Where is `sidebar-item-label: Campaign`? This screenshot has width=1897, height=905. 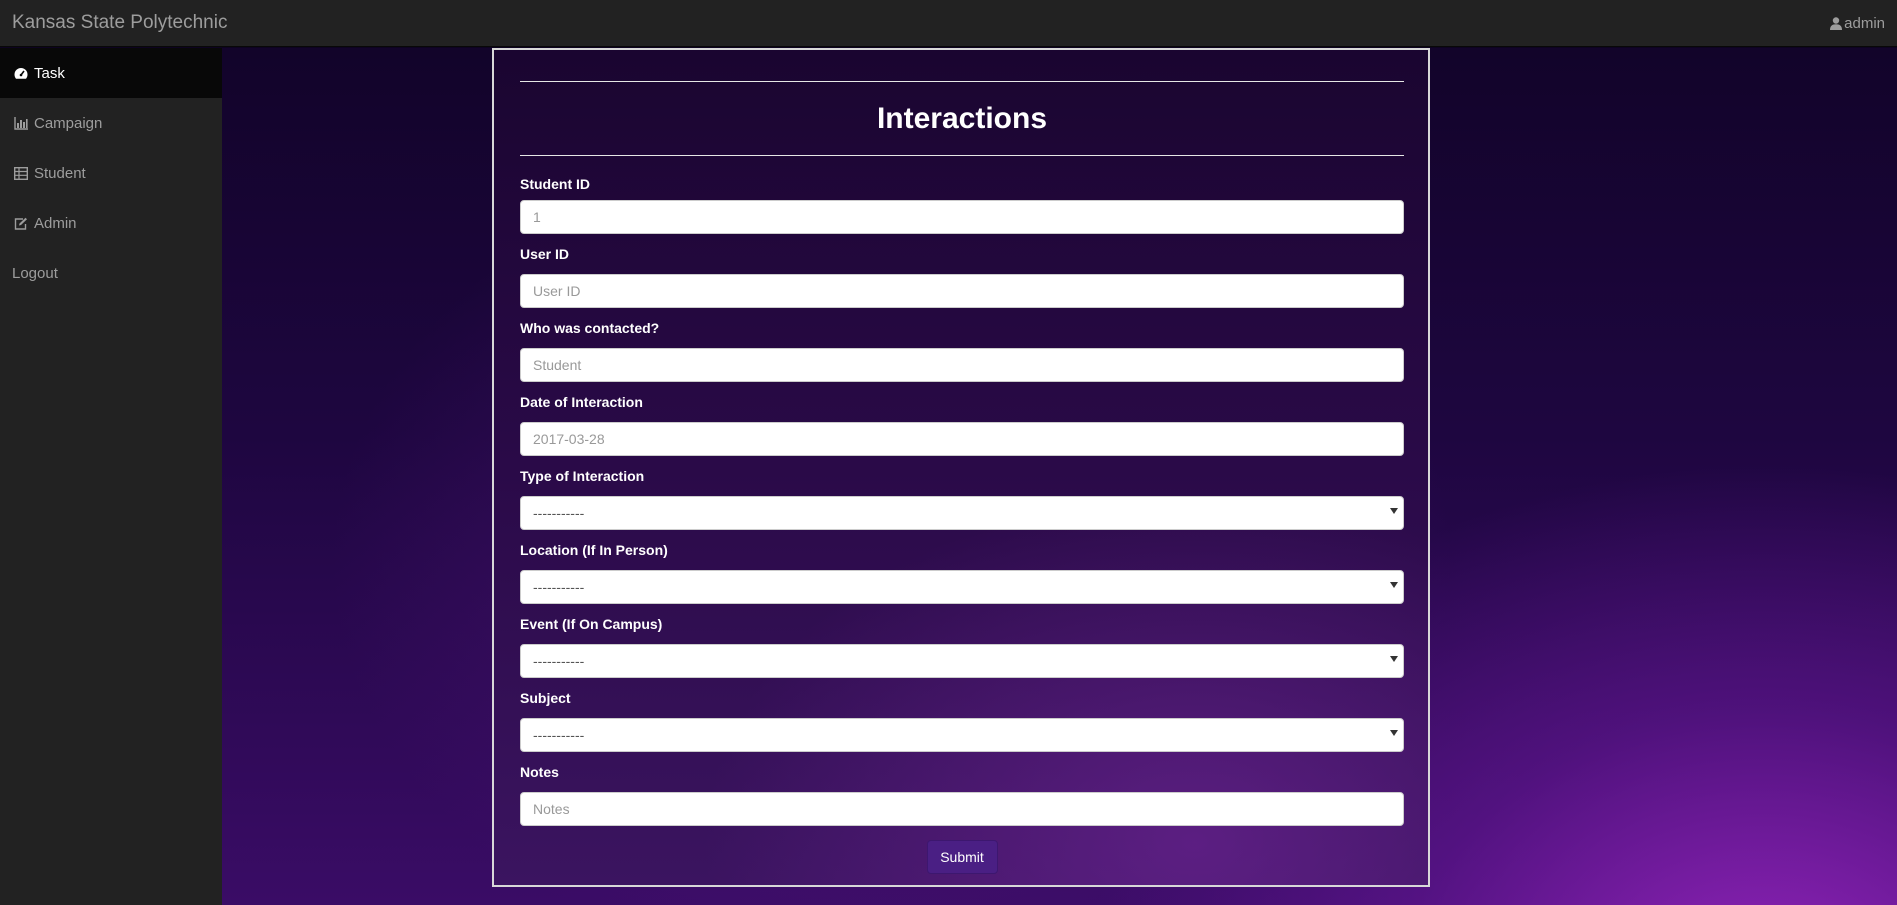
sidebar-item-label: Campaign is located at coordinates (68, 123).